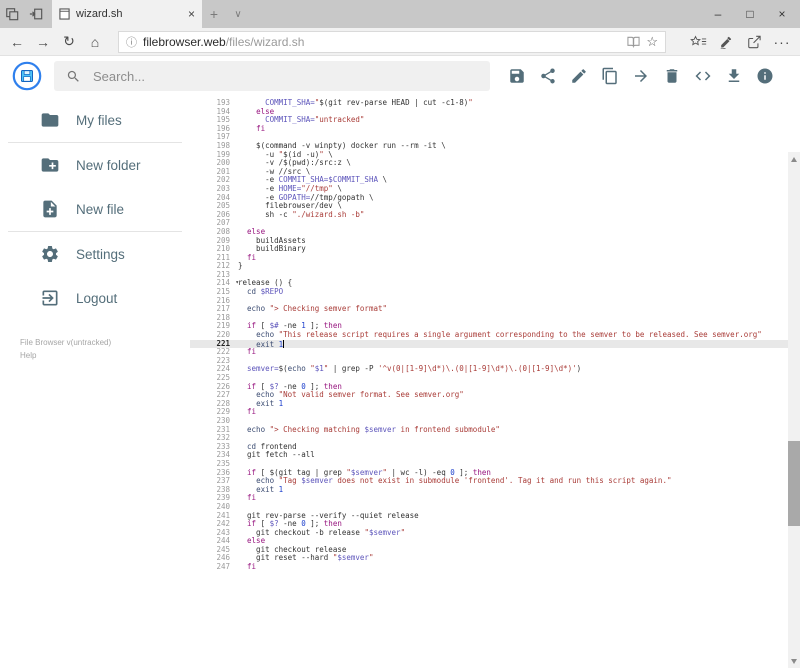  Describe the element at coordinates (734, 76) in the screenshot. I see `download-button` at that location.